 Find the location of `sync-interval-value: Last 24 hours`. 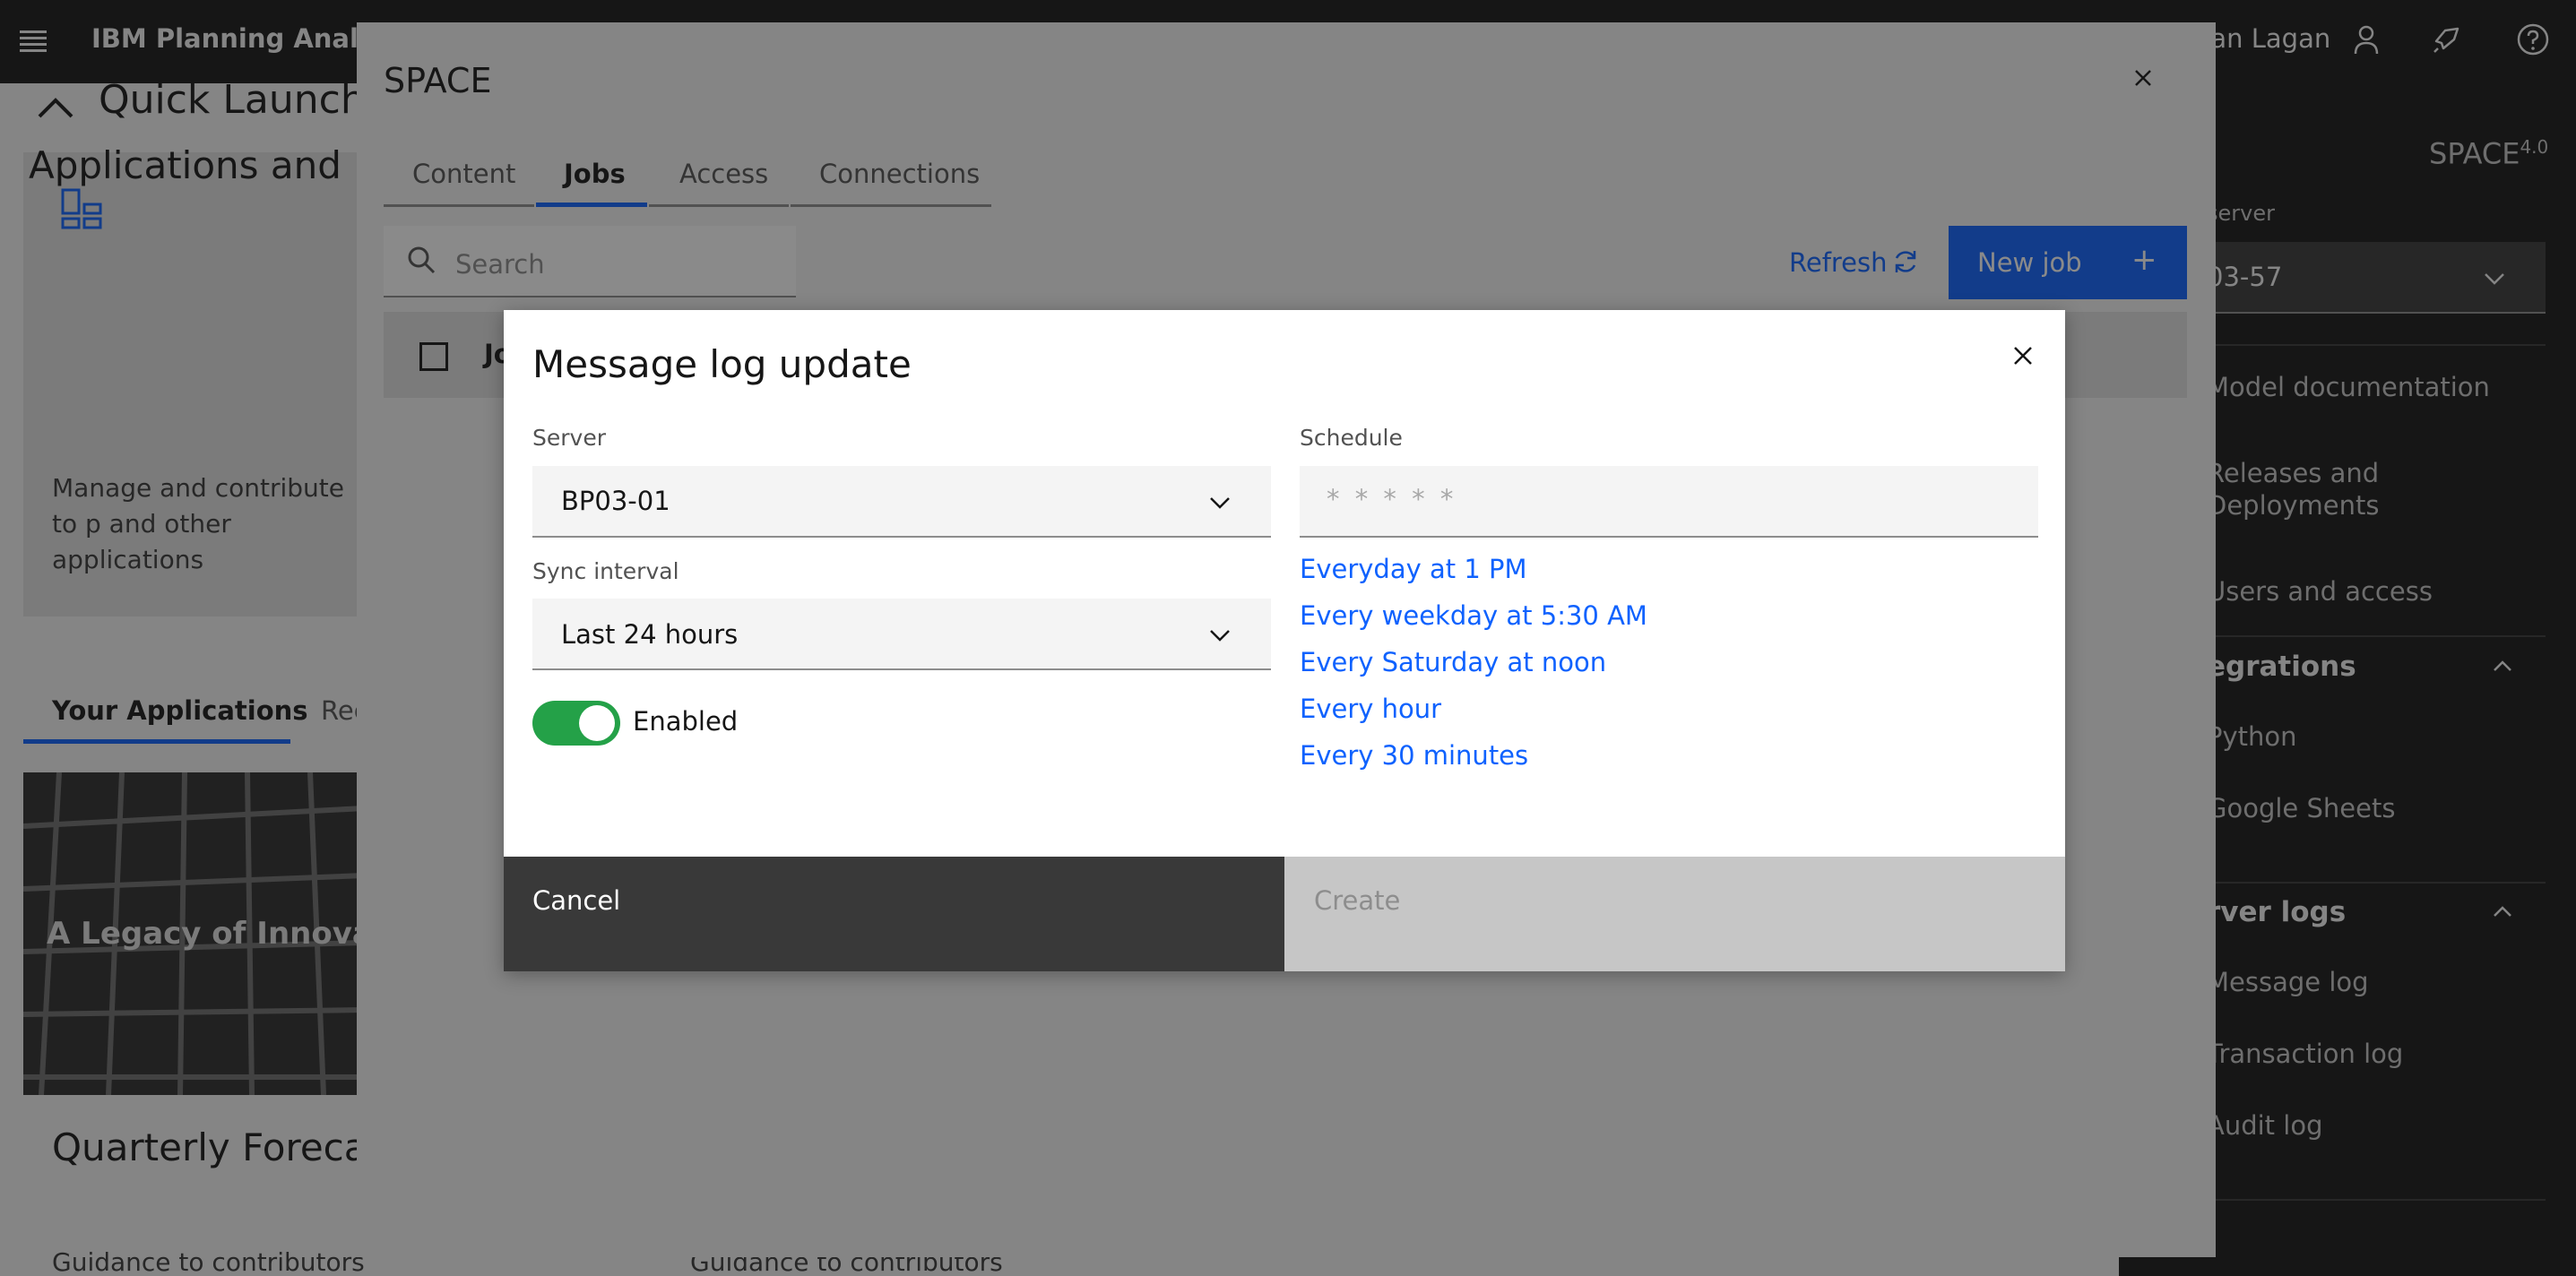

sync-interval-value: Last 24 hours is located at coordinates (650, 634).